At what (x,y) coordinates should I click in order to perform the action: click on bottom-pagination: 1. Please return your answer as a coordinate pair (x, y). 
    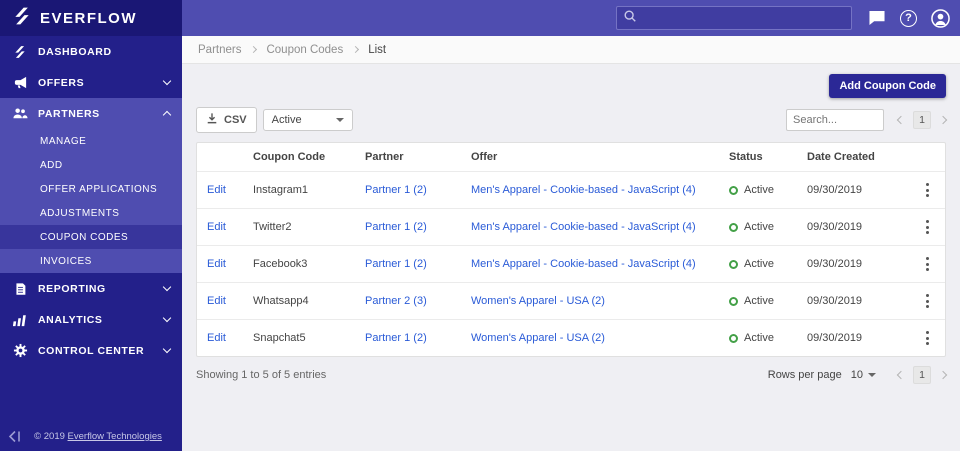
    Looking at the image, I should click on (922, 375).